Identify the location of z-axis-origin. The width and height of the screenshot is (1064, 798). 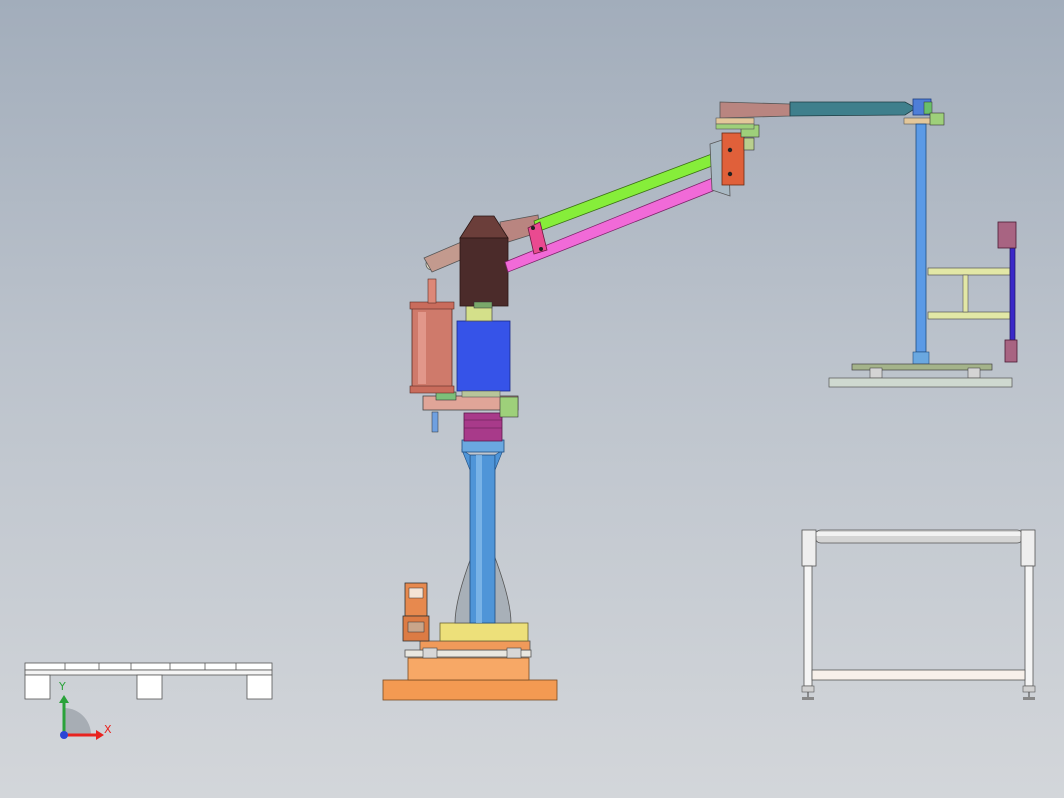
(64, 735).